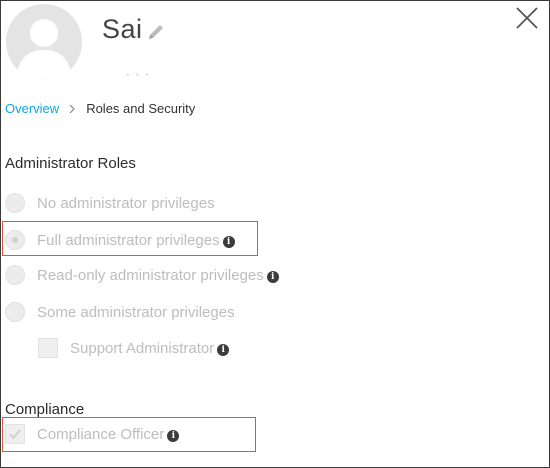 The height and width of the screenshot is (468, 550). What do you see at coordinates (126, 203) in the screenshot?
I see `radio-label: No administrator privileges` at bounding box center [126, 203].